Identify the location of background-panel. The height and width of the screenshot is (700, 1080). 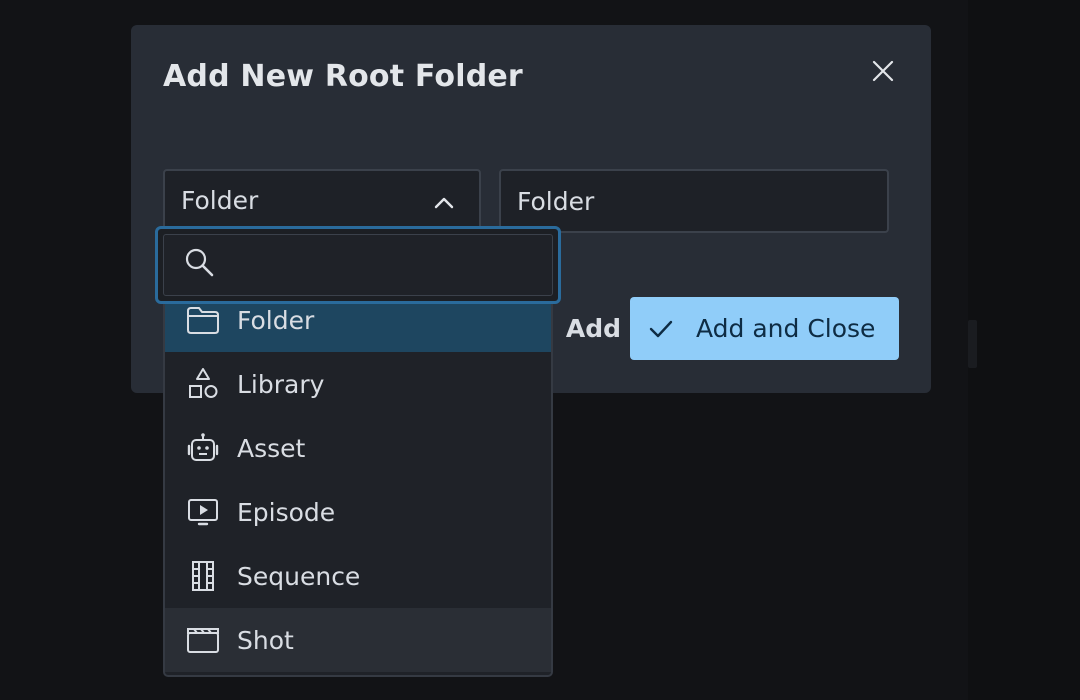
(1024, 350).